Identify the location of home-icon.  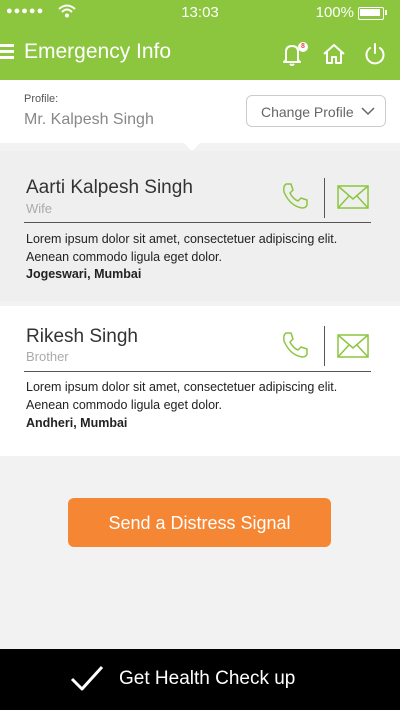
(334, 54).